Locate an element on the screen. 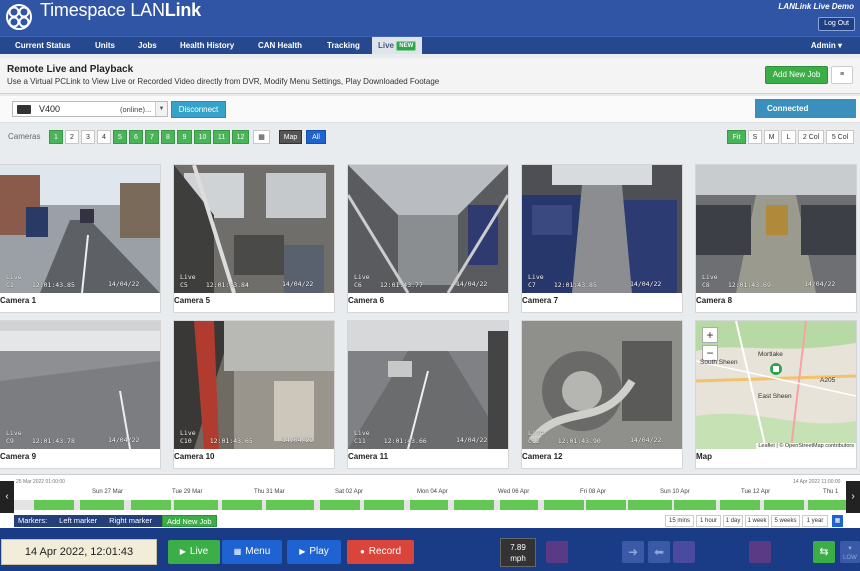 The image size is (860, 571). nav-live: Live NEW is located at coordinates (397, 45).